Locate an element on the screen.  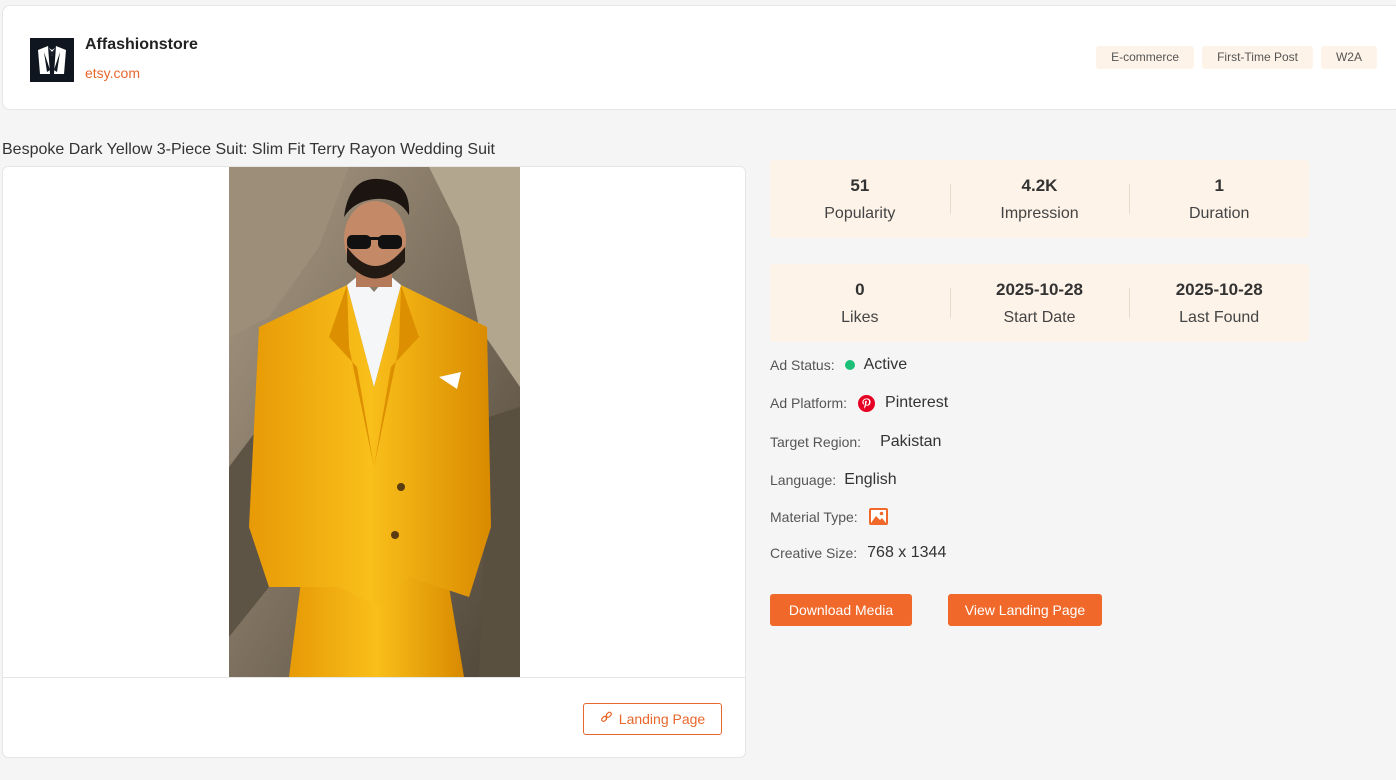
ad-platform-row: Ad Platform: Pinterest is located at coordinates (859, 403).